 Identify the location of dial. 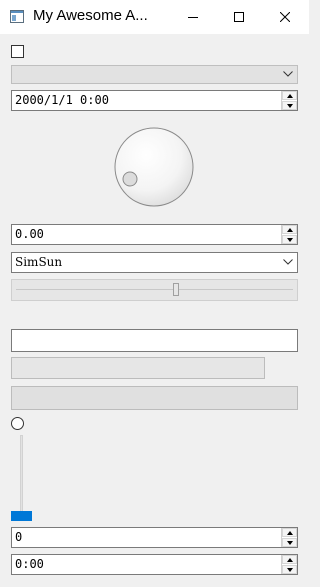
(154, 167).